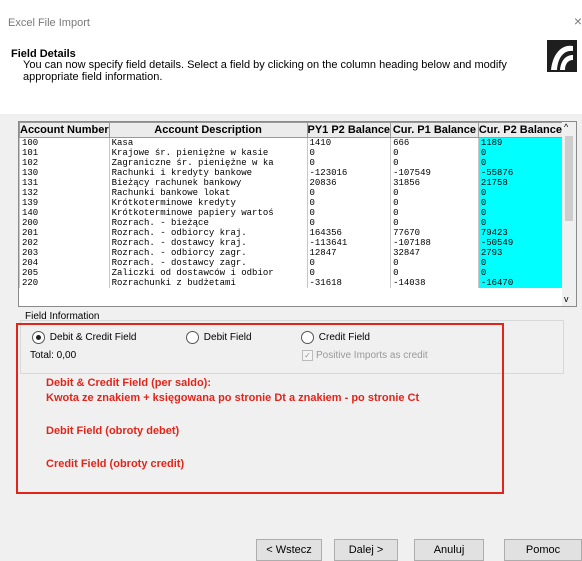  I want to click on table-cell: 1410, so click(348, 142).